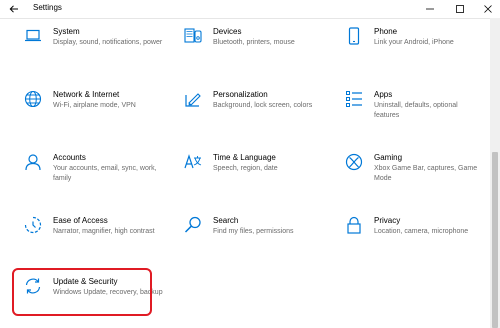 This screenshot has height=328, width=500. I want to click on back-button, so click(14, 9).